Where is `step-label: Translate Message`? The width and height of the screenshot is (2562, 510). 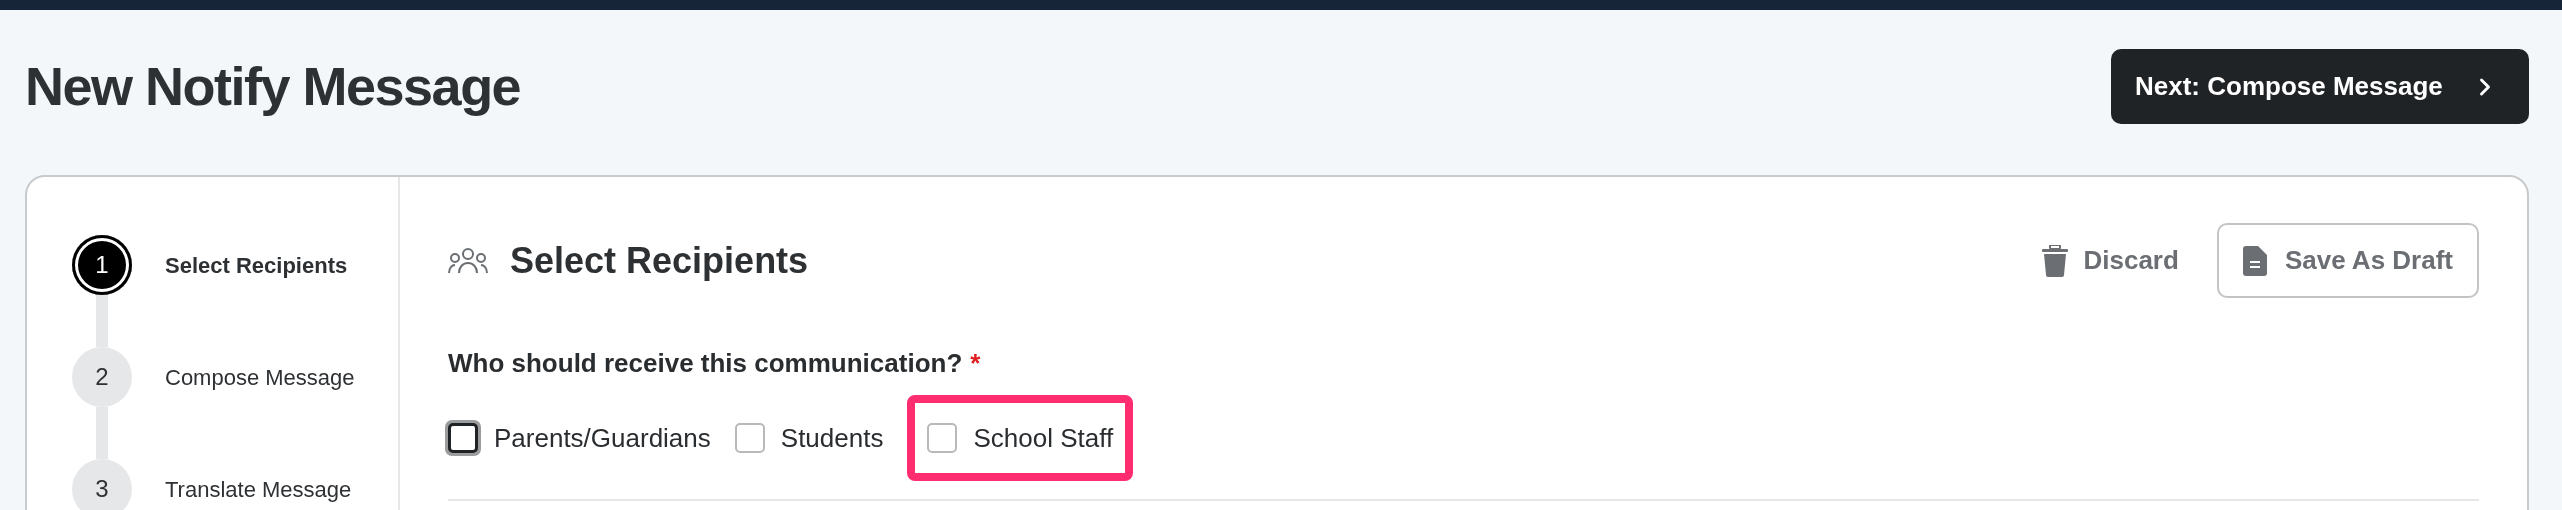 step-label: Translate Message is located at coordinates (258, 484).